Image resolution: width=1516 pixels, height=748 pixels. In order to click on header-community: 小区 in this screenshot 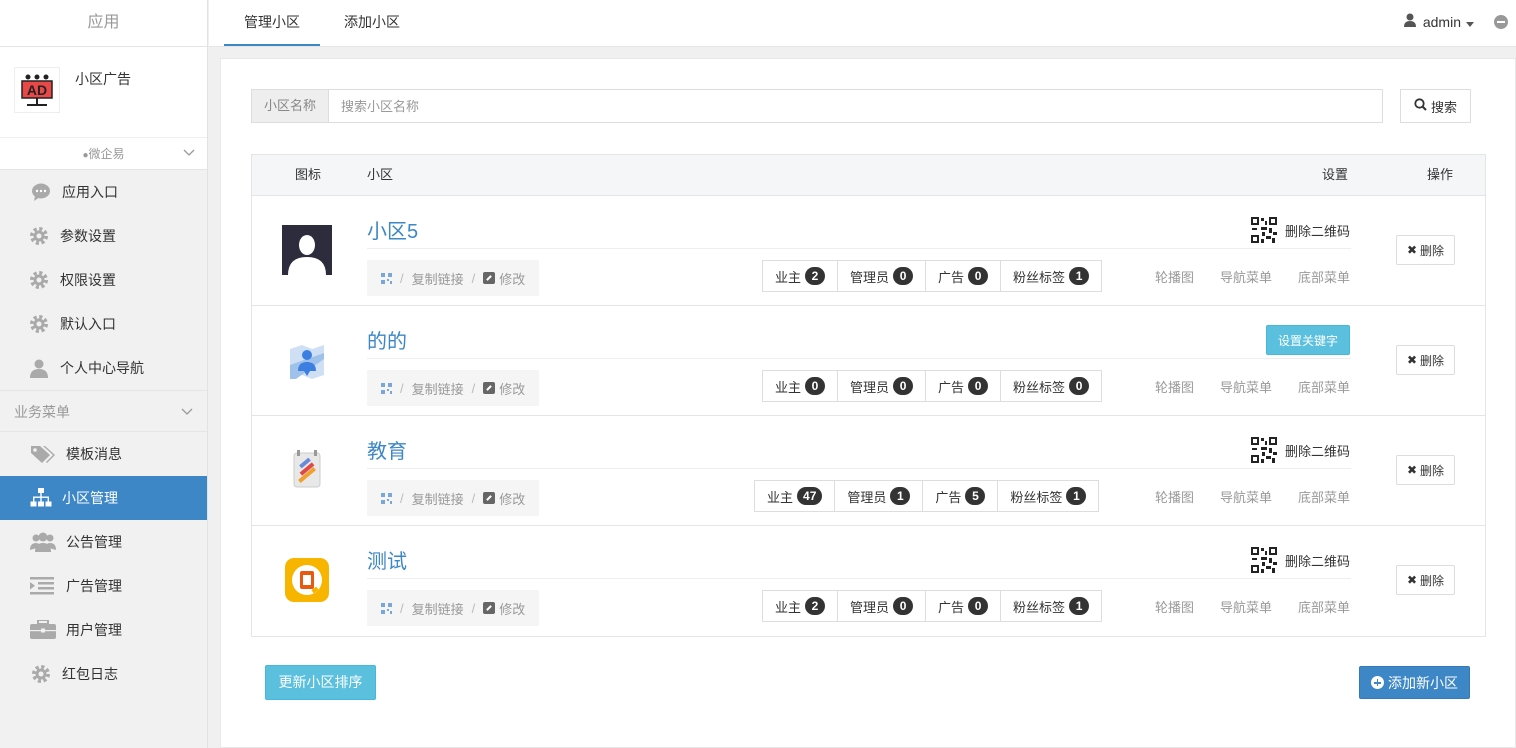, I will do `click(380, 174)`.